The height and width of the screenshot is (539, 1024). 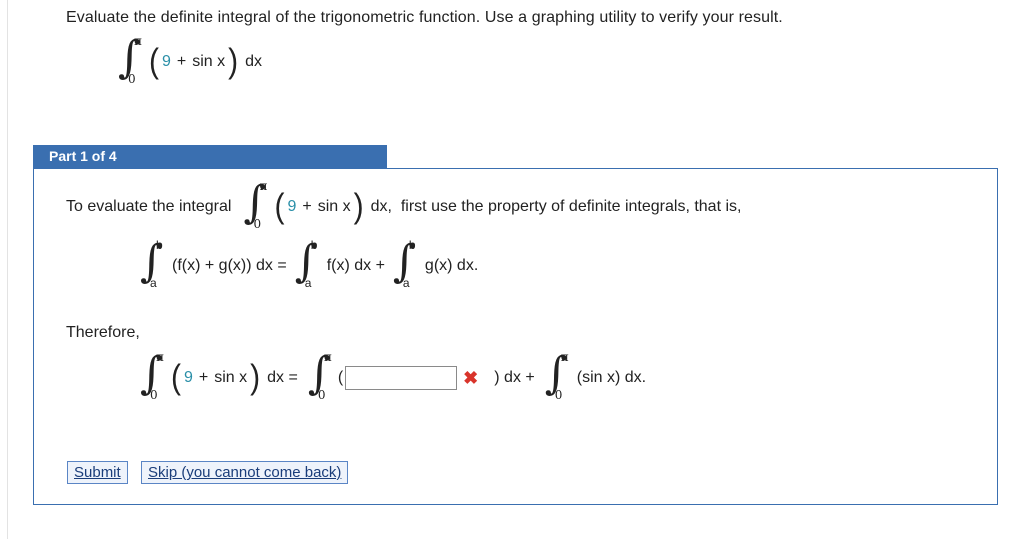 What do you see at coordinates (190, 59) in the screenshot?
I see `problem-integral: ∫ π 0 ( 9 + sin x ) dx` at bounding box center [190, 59].